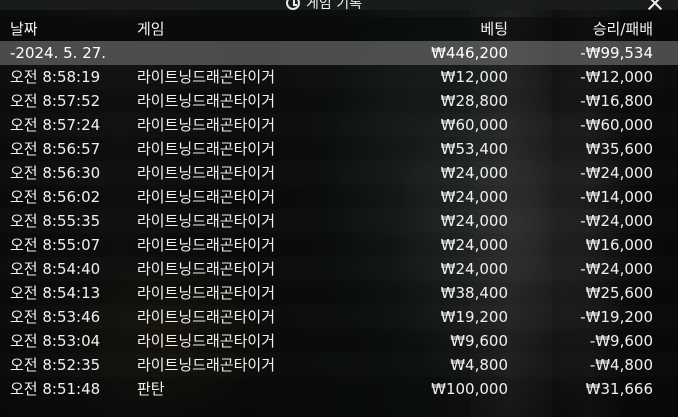  Describe the element at coordinates (474, 317) in the screenshot. I see `row-bet: ₩19,200` at that location.